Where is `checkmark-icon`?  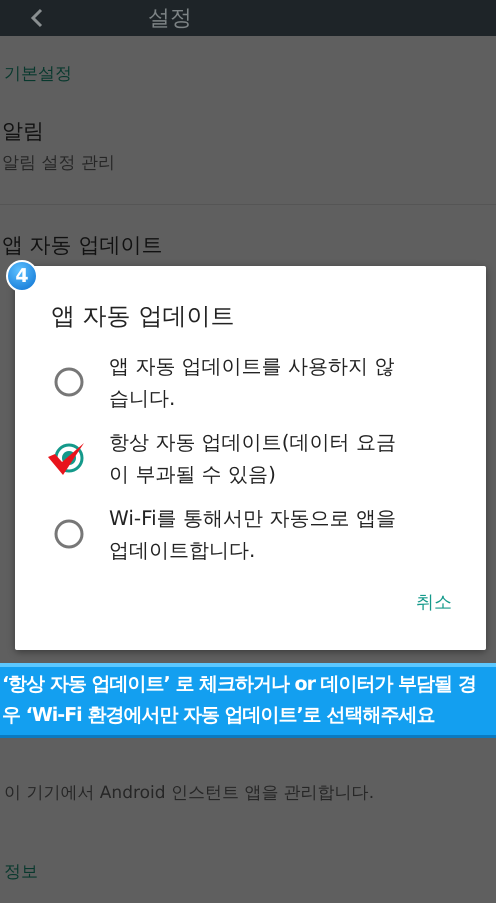
checkmark-icon is located at coordinates (66, 459).